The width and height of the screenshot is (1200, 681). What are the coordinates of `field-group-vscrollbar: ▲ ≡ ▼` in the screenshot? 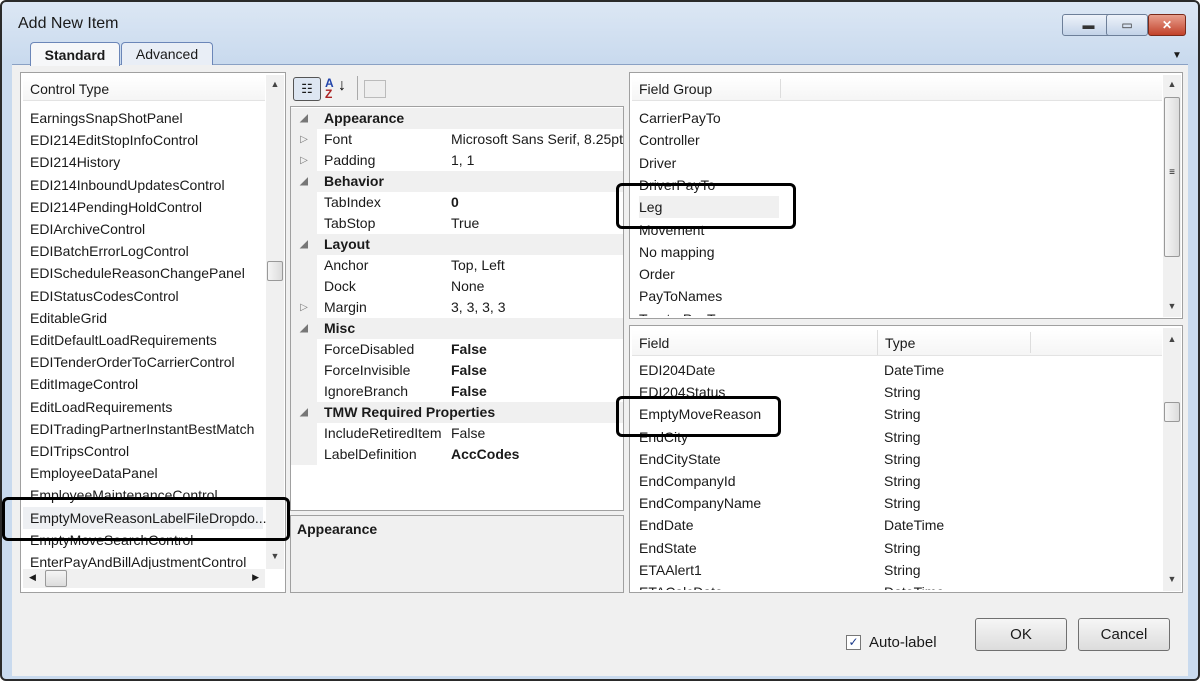 It's located at (1172, 196).